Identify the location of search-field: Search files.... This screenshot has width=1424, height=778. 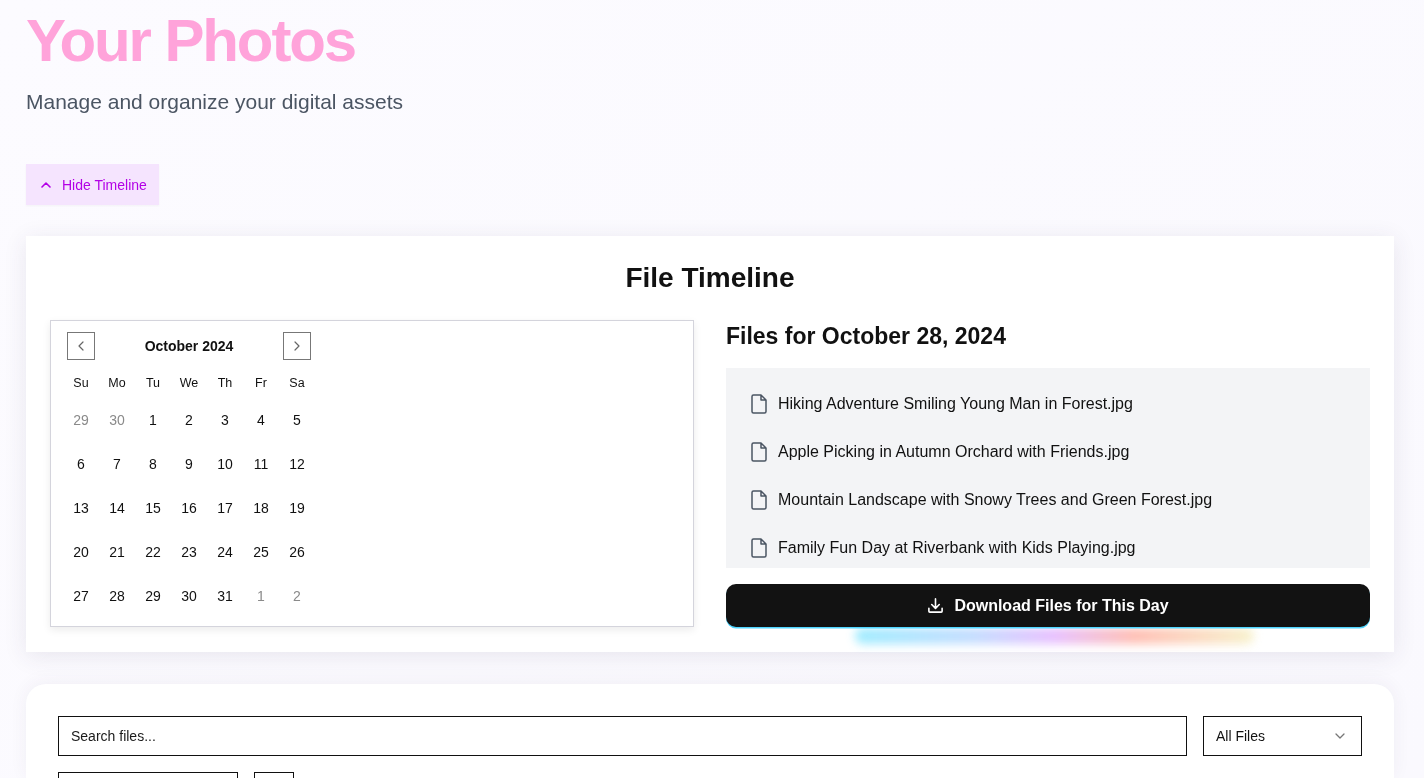
(622, 736).